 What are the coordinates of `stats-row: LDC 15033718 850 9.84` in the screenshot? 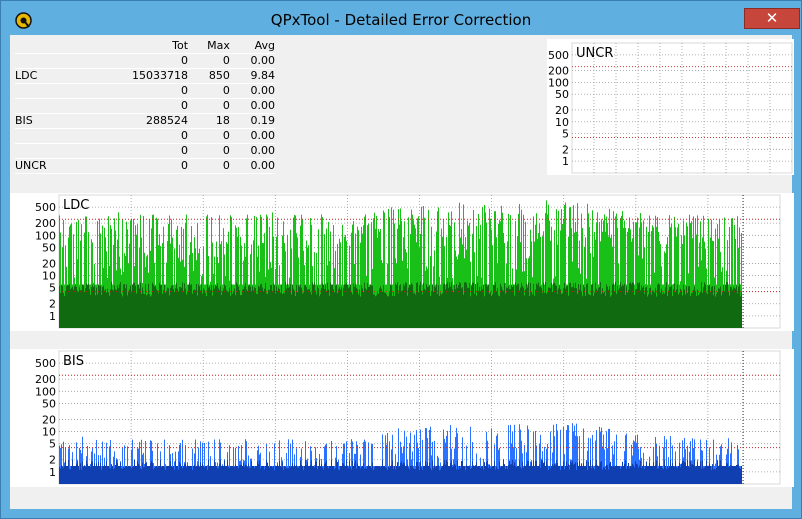 It's located at (145, 76).